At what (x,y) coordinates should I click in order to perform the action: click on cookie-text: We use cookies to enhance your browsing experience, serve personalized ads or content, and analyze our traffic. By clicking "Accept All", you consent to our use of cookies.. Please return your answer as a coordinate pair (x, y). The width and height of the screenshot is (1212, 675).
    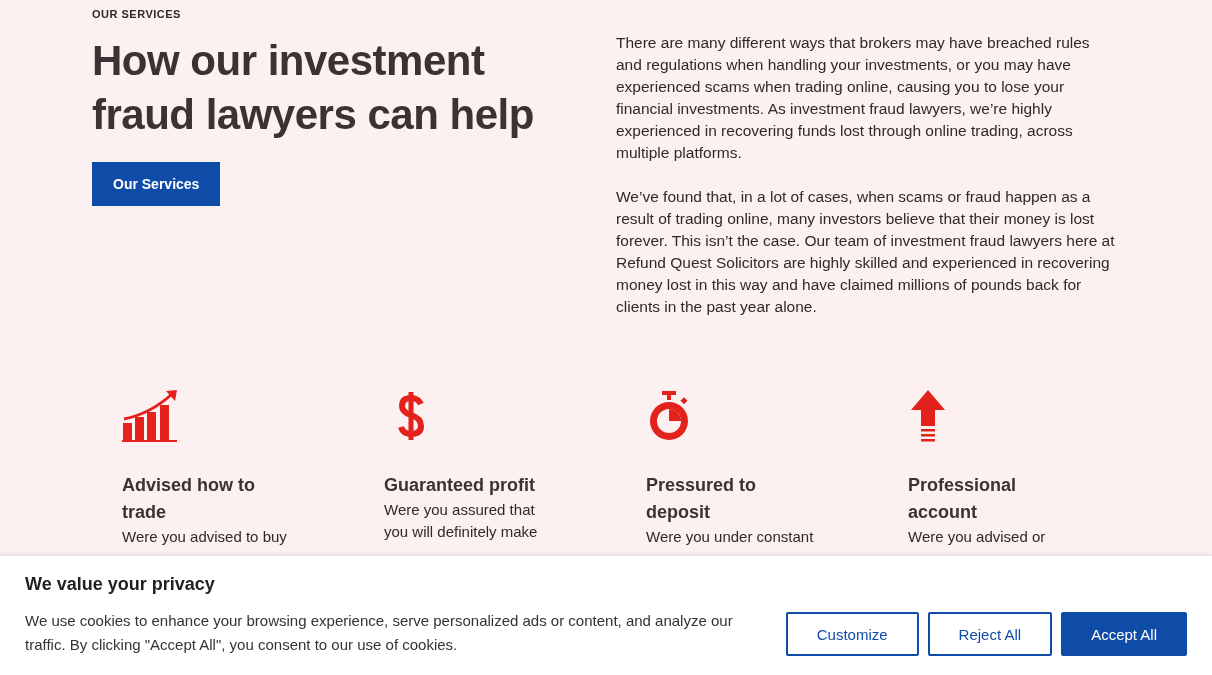
    Looking at the image, I should click on (379, 633).